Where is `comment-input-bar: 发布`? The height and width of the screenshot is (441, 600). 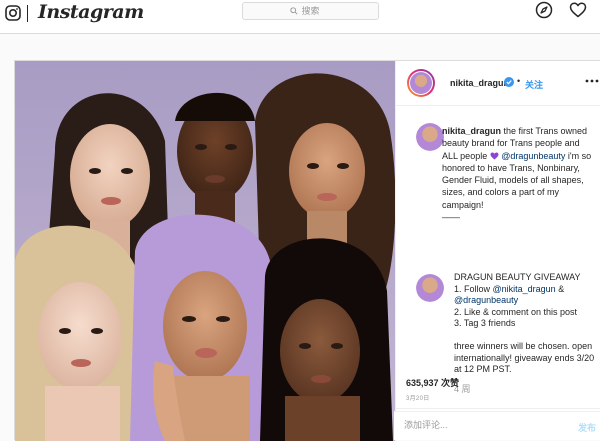
comment-input-bar: 发布 is located at coordinates (497, 425).